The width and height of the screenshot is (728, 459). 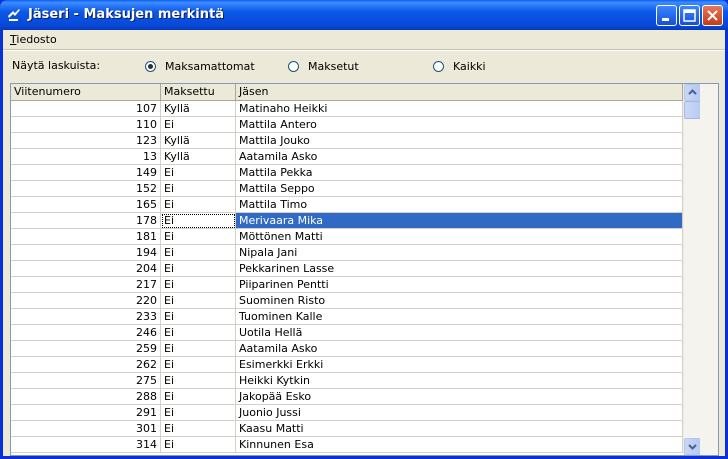 I want to click on cell-member: Merivaara Mika, so click(x=459, y=221).